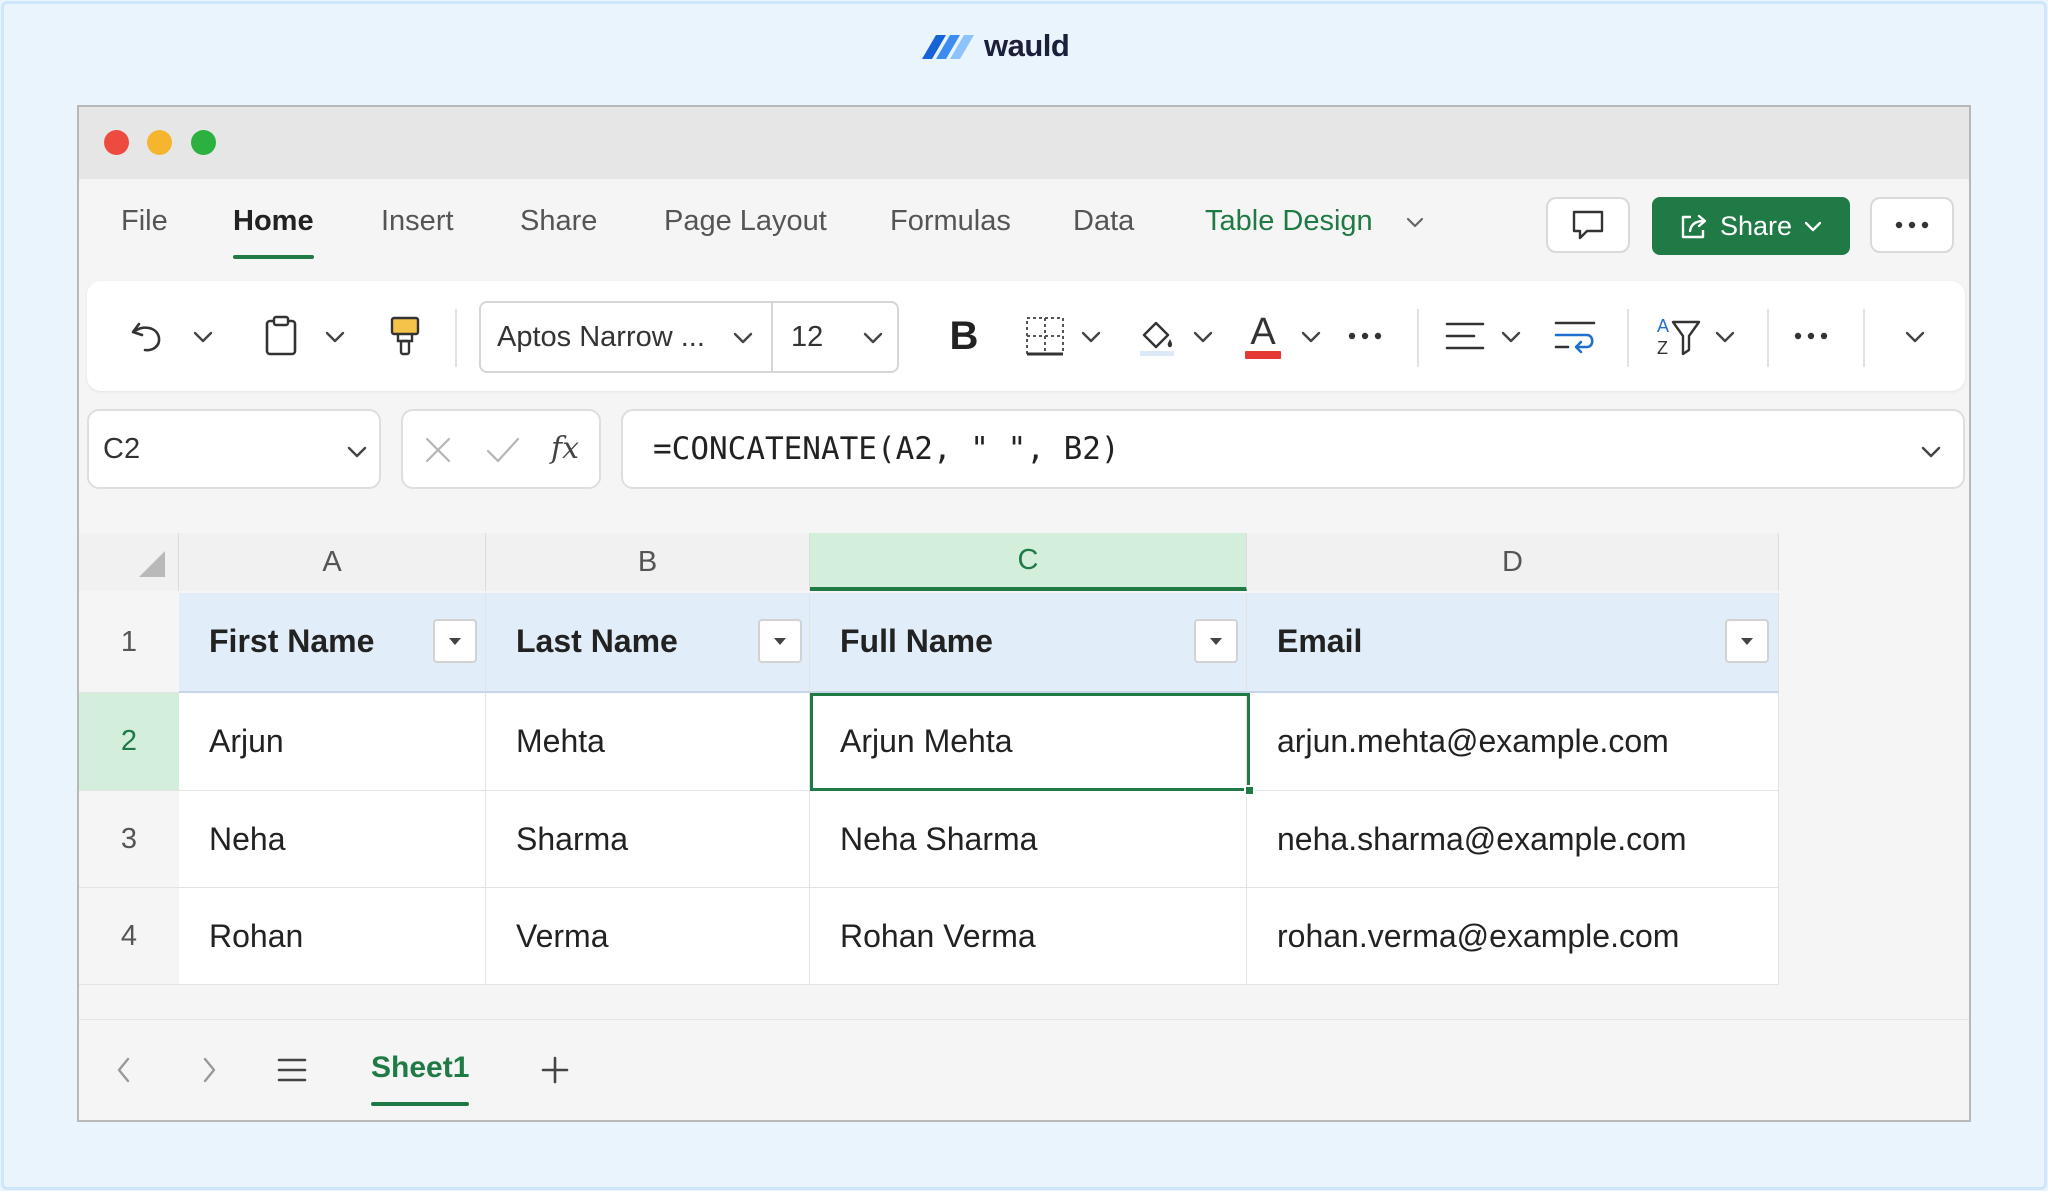 This screenshot has width=2048, height=1191. Describe the element at coordinates (1513, 839) in the screenshot. I see `table-cell: neha.sharma@example.com` at that location.